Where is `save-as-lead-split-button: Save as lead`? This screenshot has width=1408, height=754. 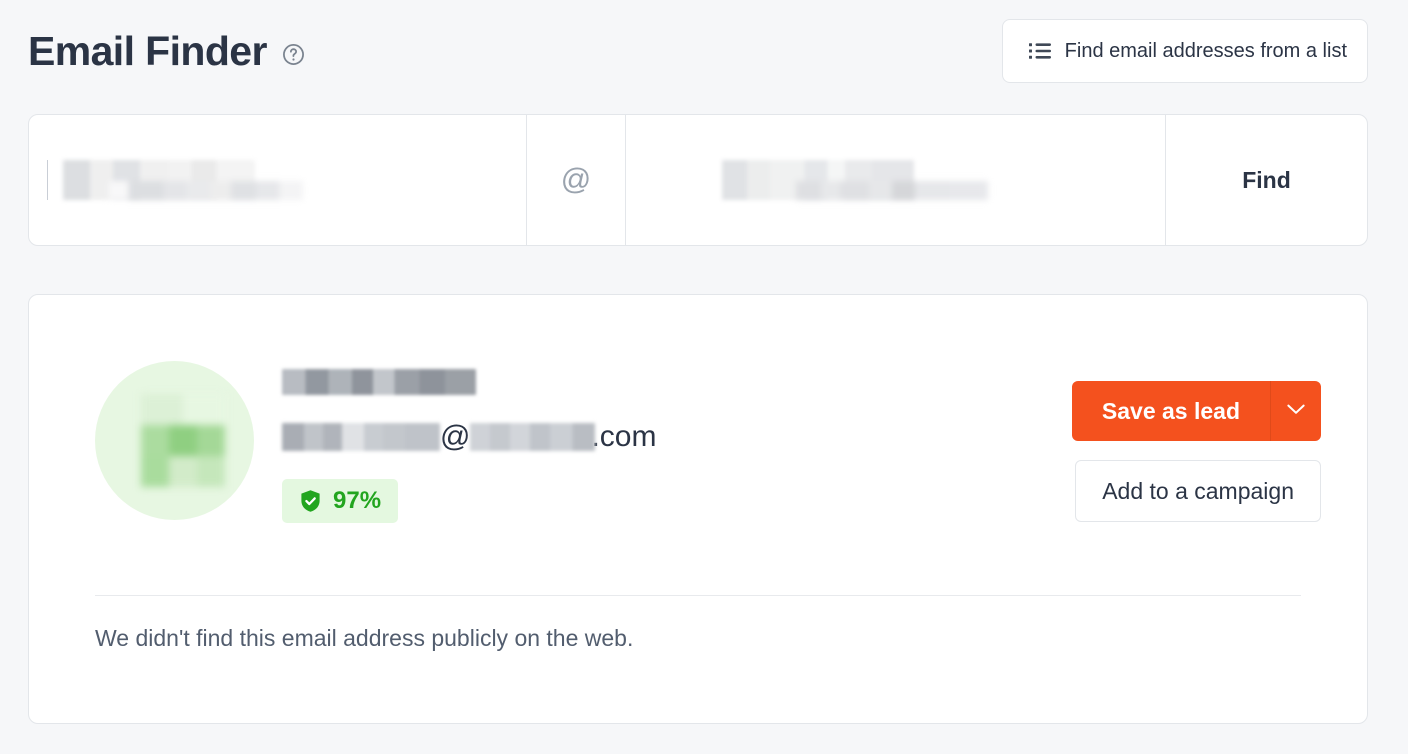
save-as-lead-split-button: Save as lead is located at coordinates (1196, 411).